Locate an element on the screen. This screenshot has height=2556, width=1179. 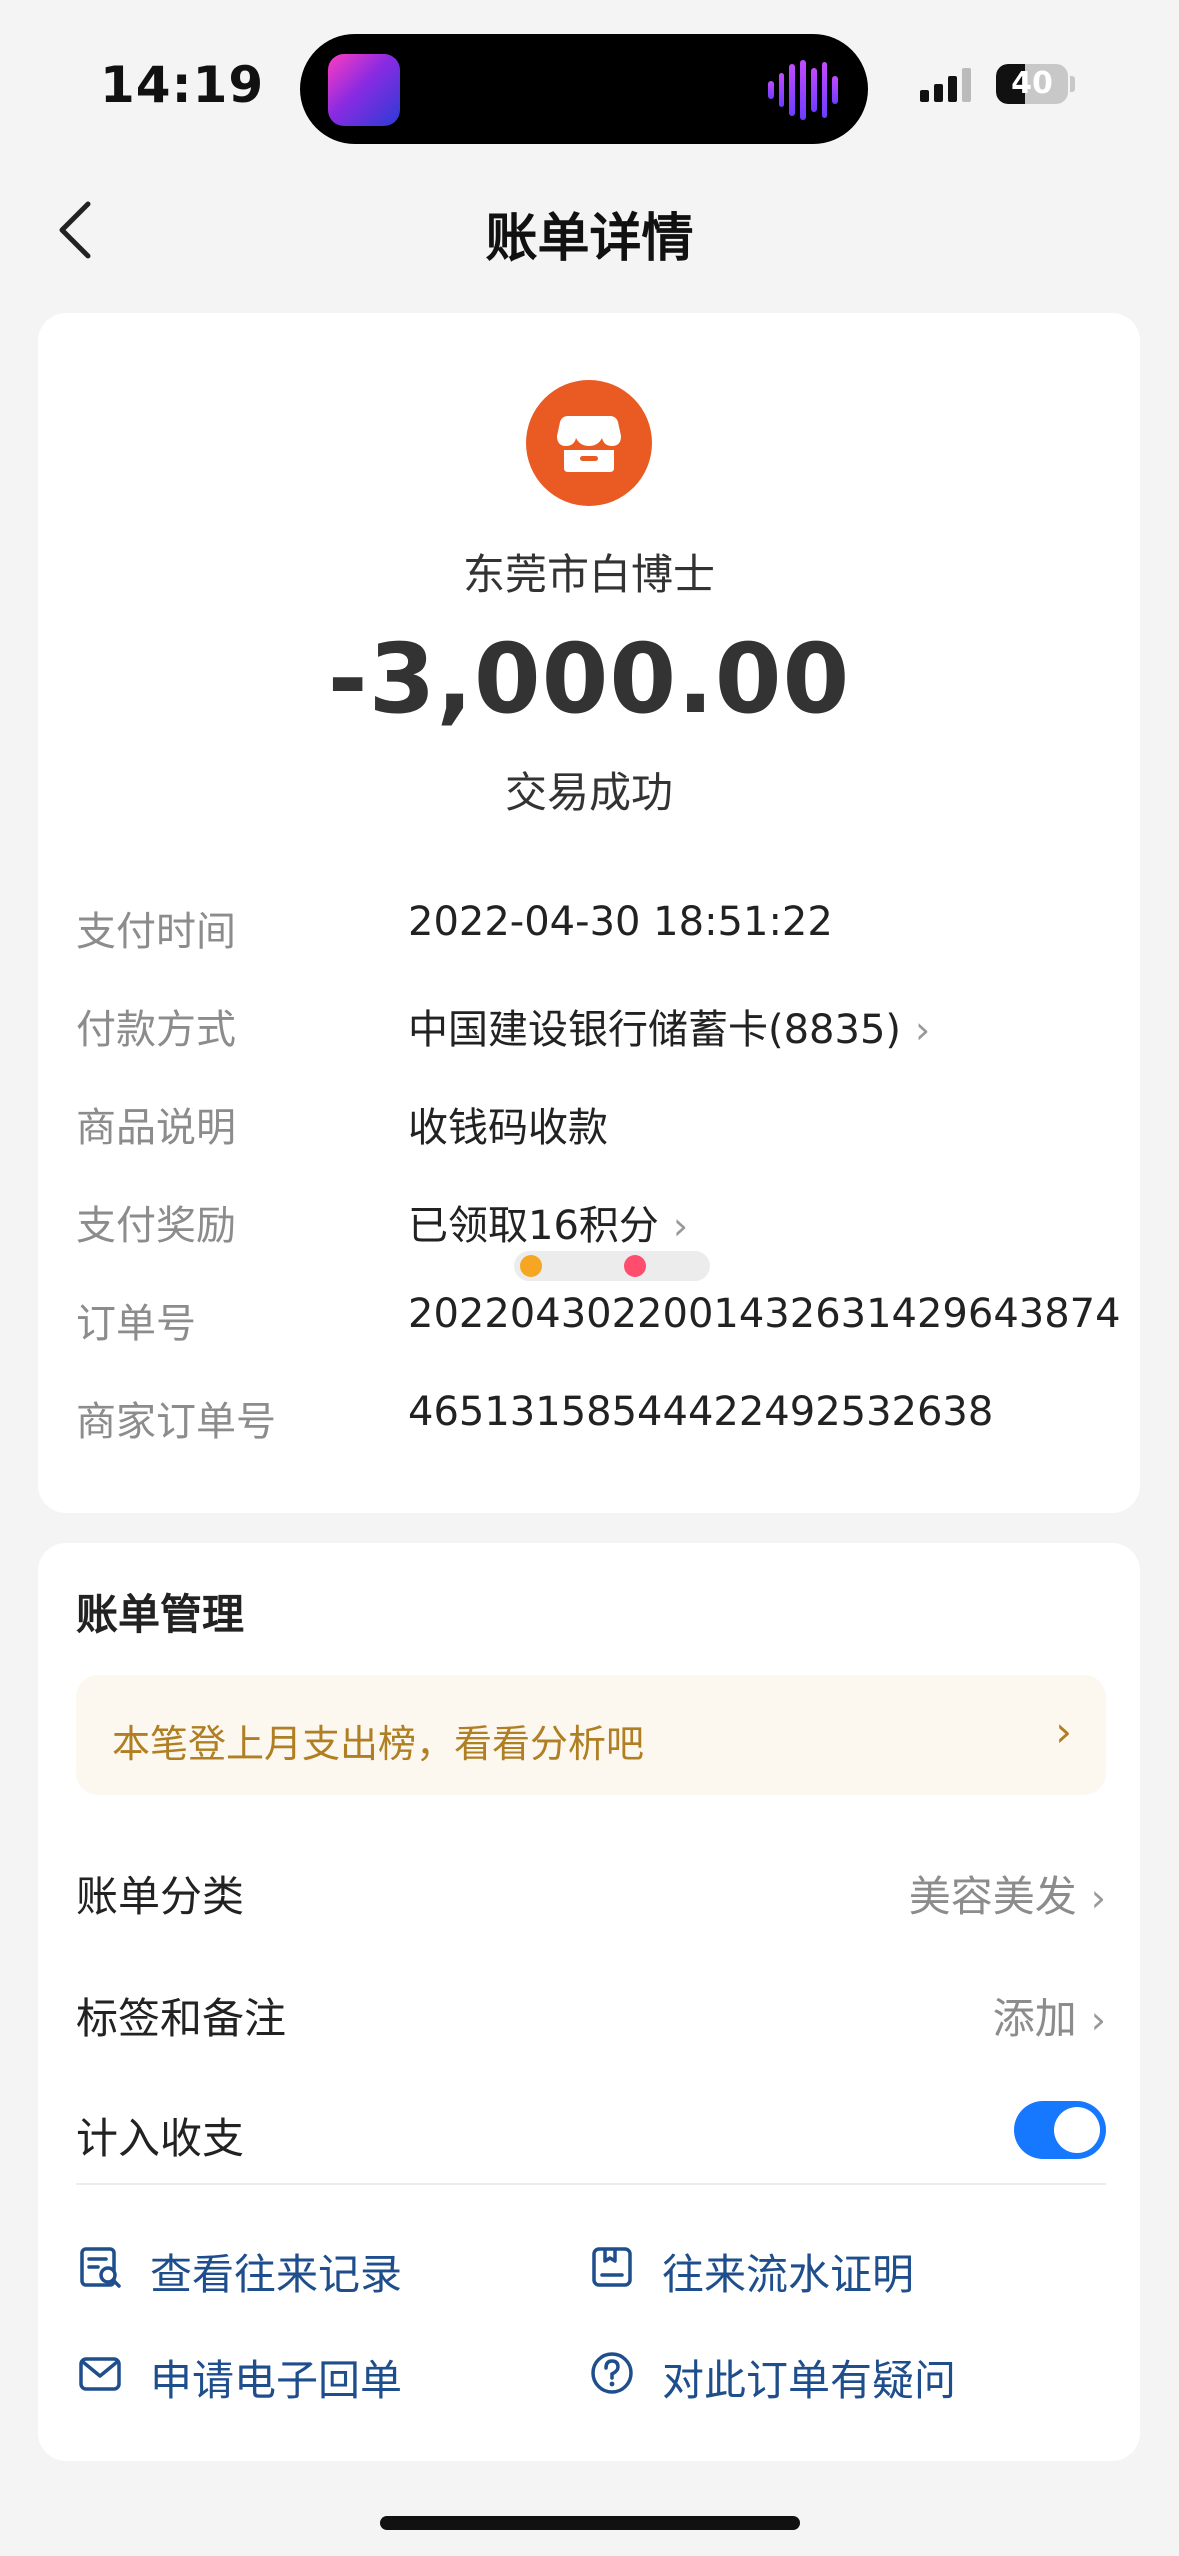
store-icon is located at coordinates (589, 444).